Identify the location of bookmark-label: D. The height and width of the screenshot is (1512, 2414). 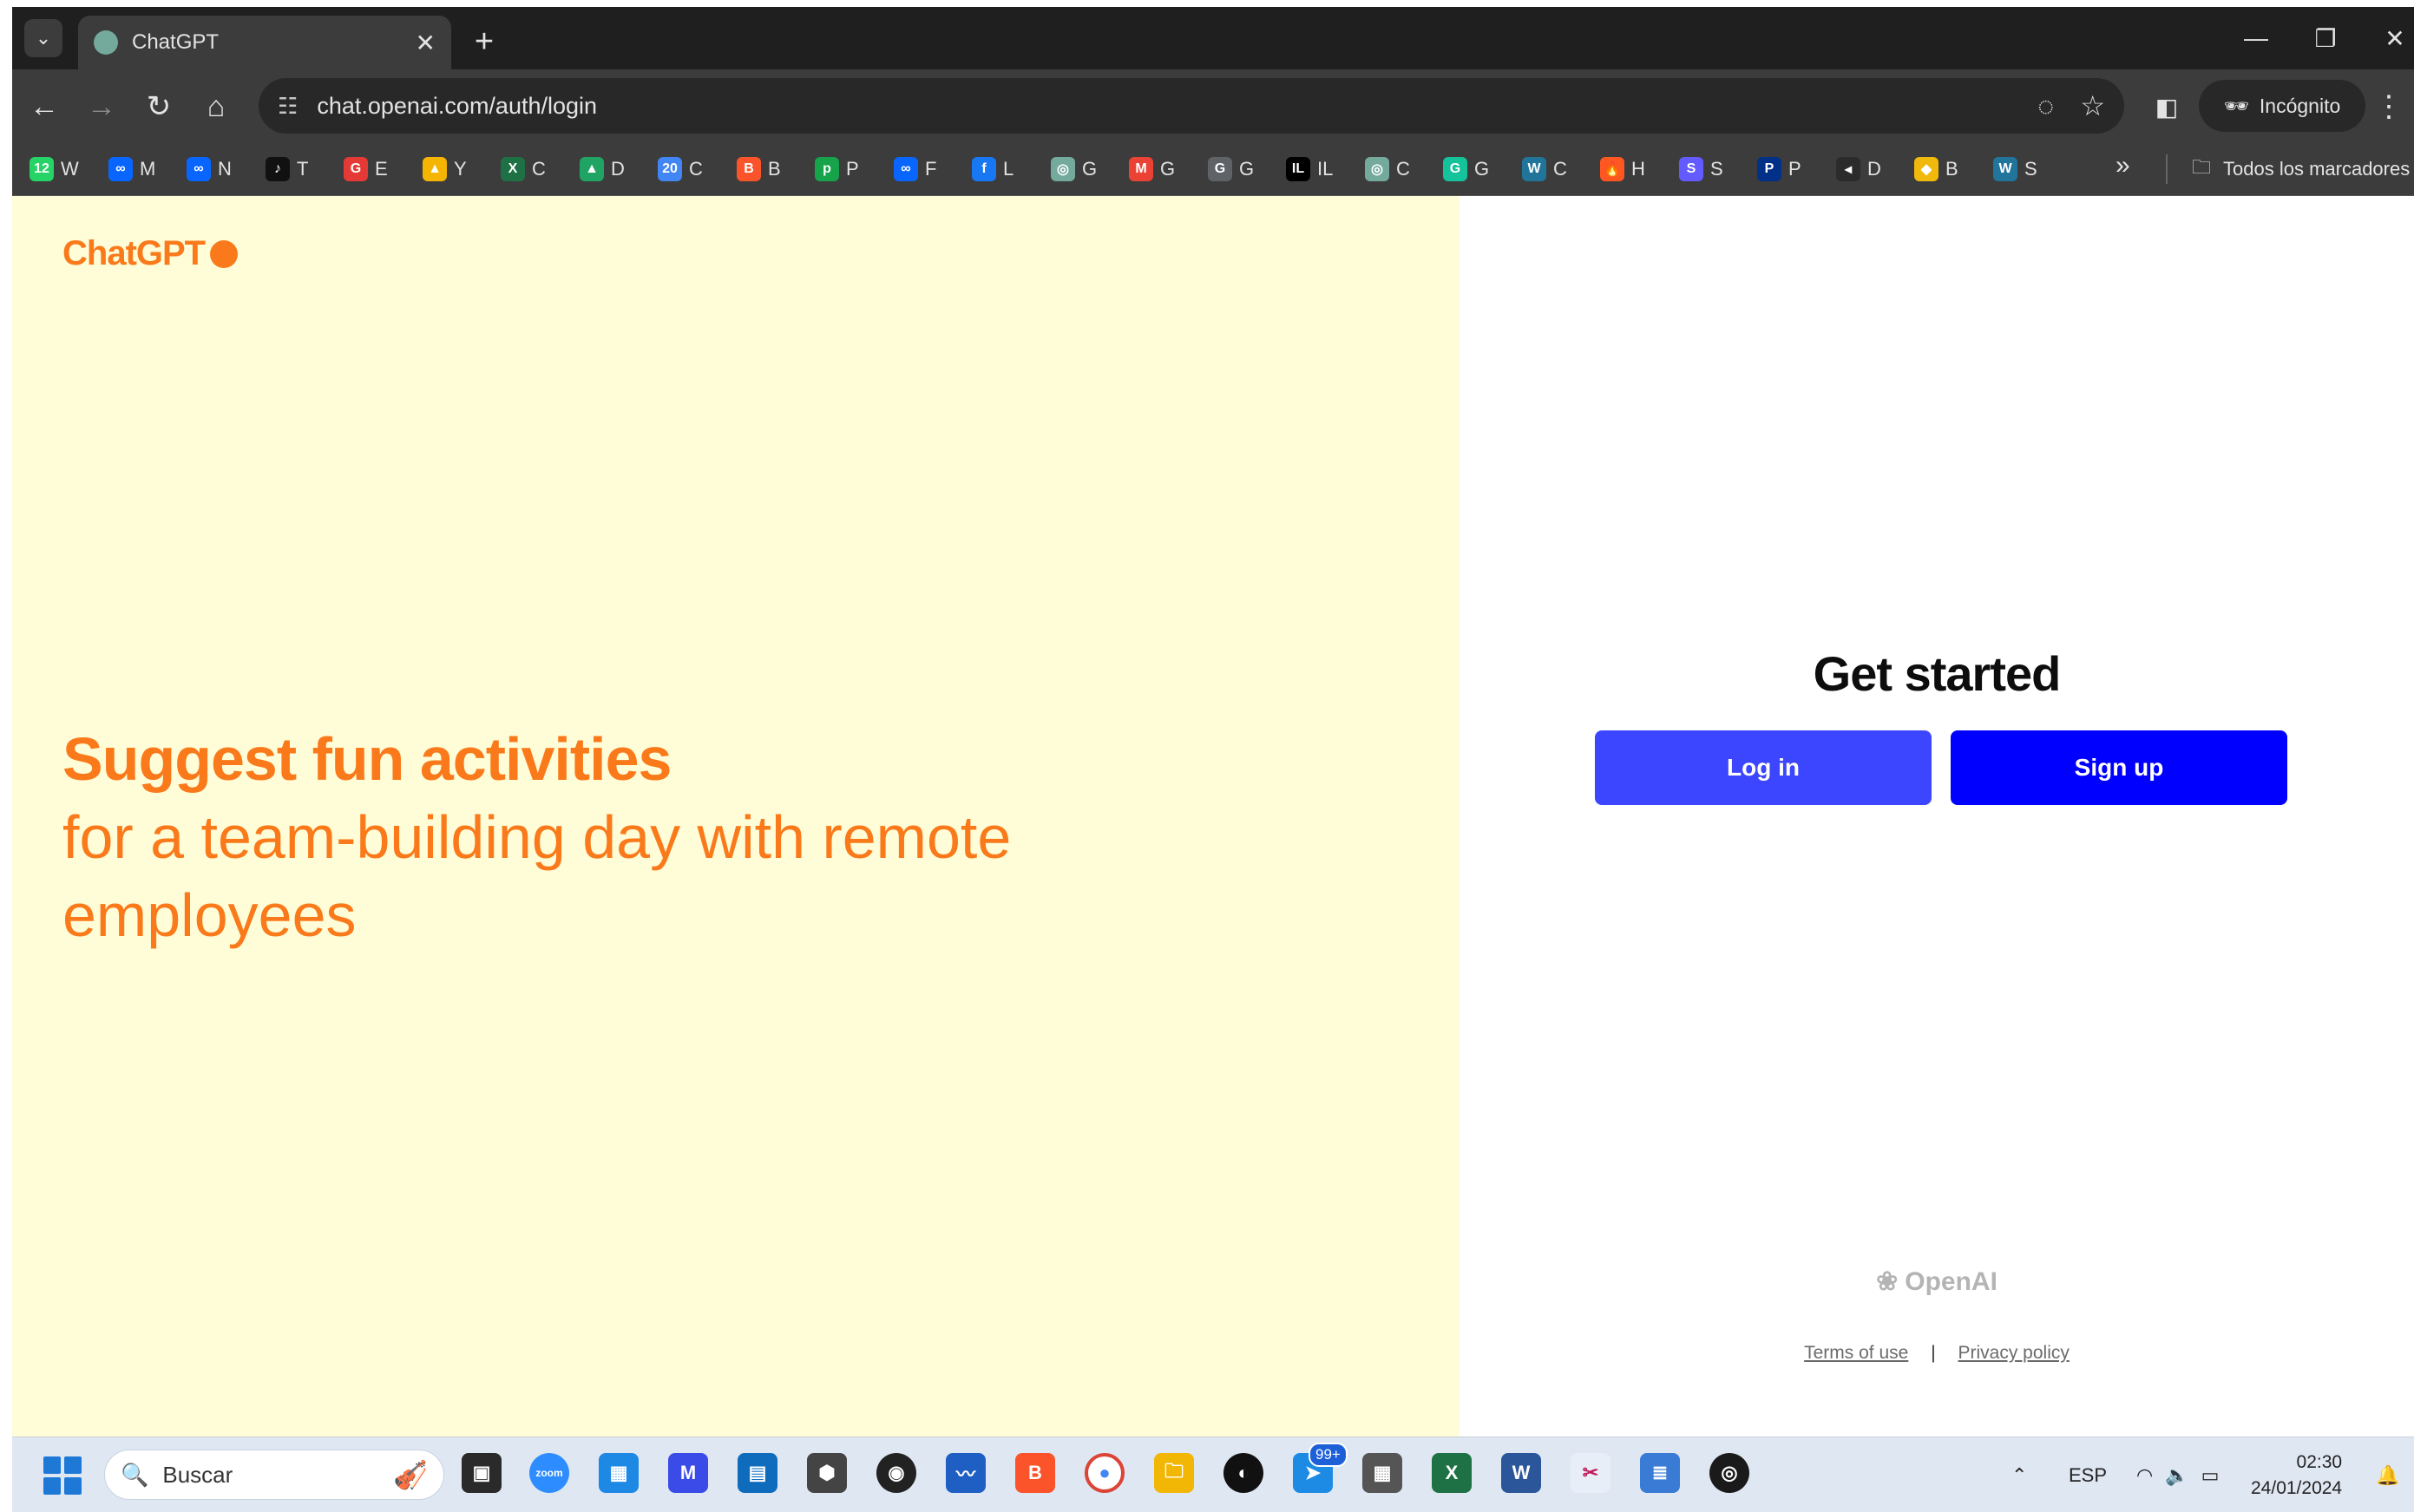
(618, 169).